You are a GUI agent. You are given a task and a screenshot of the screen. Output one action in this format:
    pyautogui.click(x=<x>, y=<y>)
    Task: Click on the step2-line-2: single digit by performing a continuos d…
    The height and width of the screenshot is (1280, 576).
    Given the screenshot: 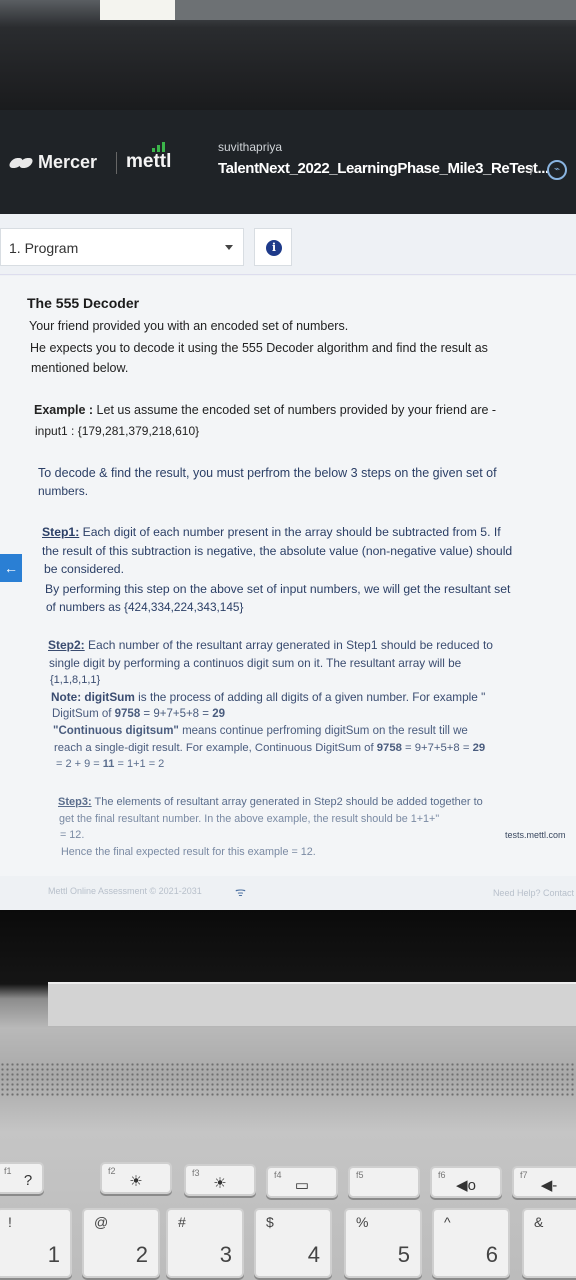 What is the action you would take?
    pyautogui.click(x=255, y=663)
    